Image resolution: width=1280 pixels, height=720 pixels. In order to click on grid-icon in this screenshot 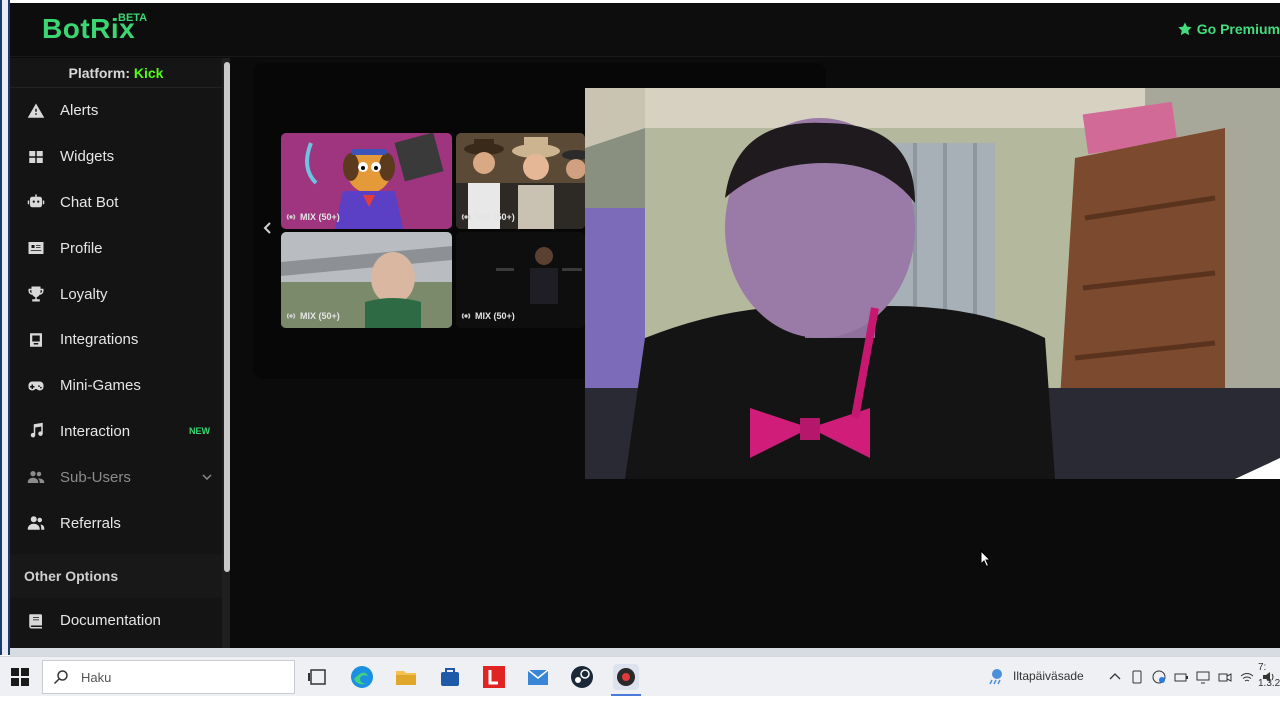, I will do `click(36, 157)`.